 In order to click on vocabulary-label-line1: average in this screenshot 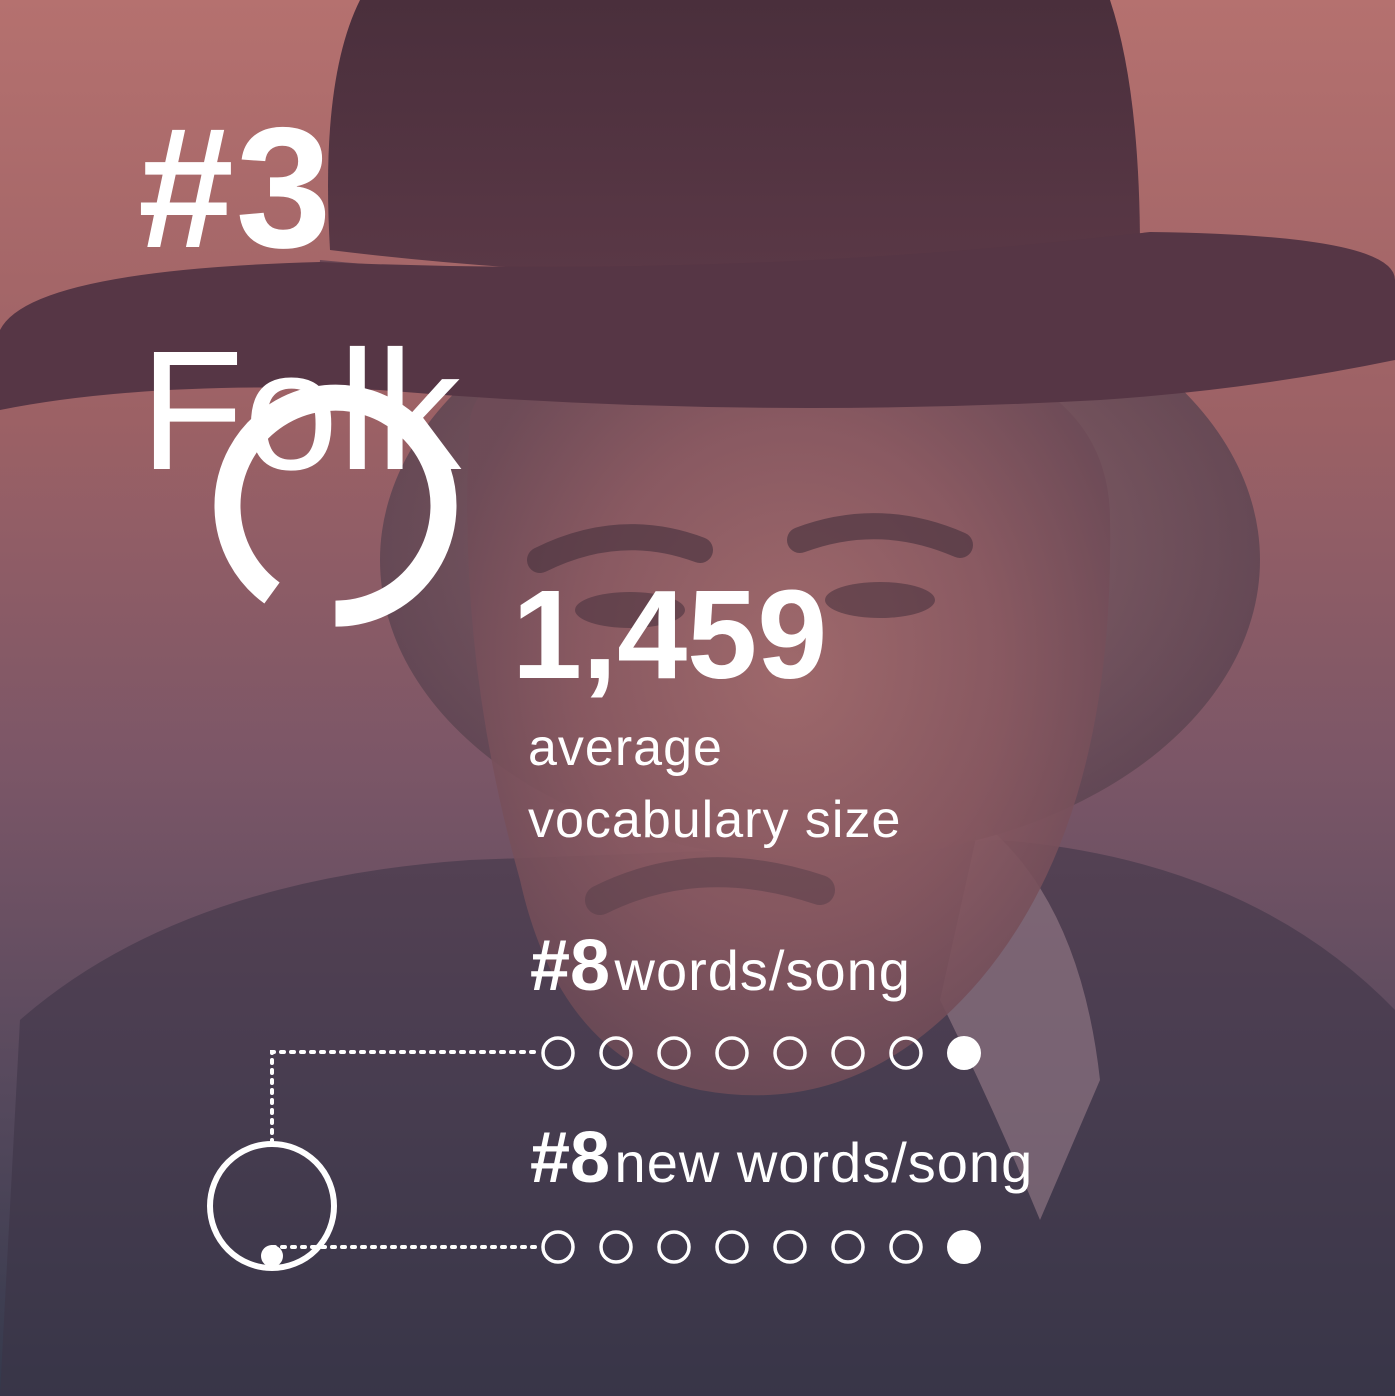, I will do `click(625, 748)`.